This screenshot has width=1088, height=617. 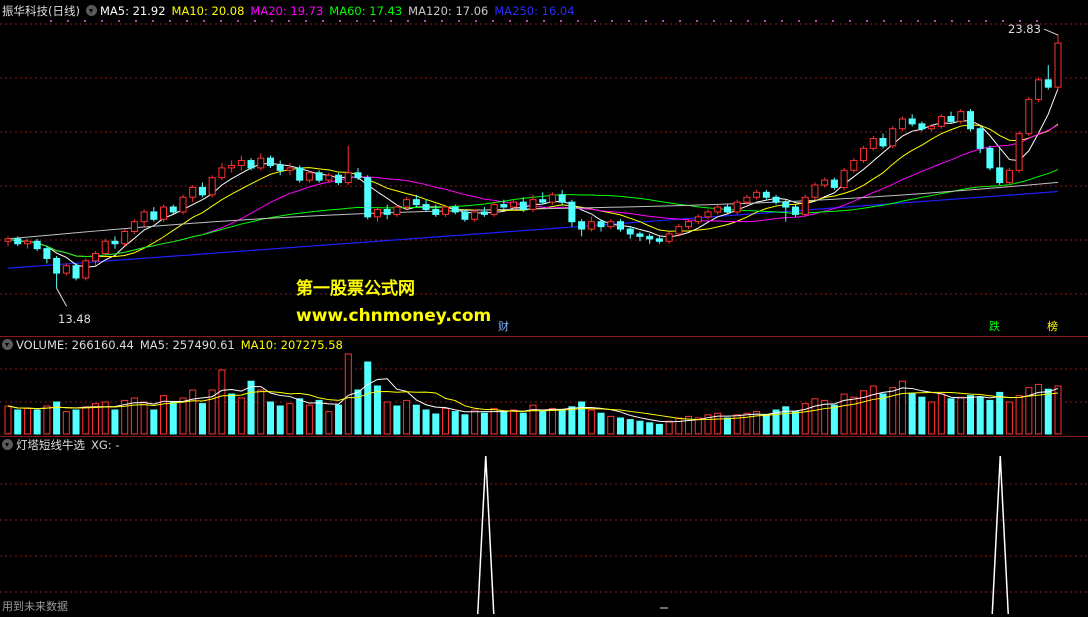 I want to click on ma5-label: MA5: 21.92, so click(x=132, y=11).